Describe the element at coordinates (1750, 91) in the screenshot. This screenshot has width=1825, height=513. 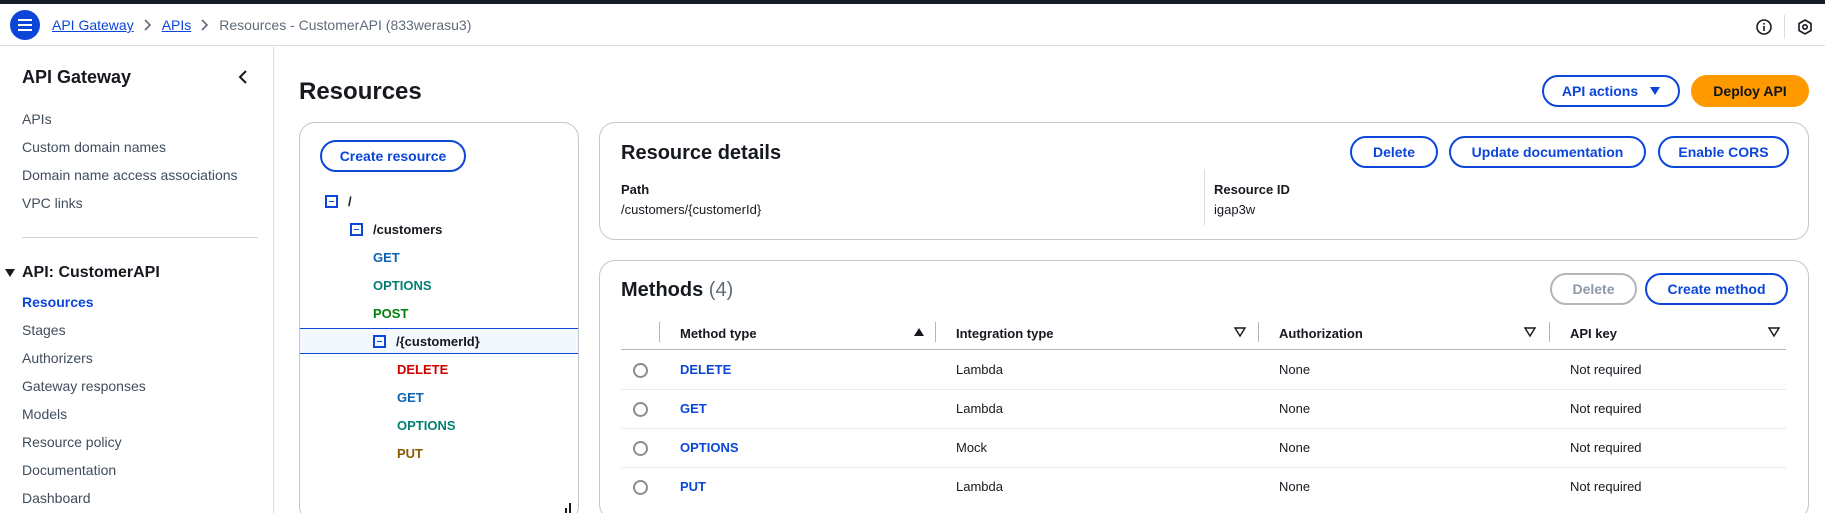
I see `deploy-api-button: Deploy API` at that location.